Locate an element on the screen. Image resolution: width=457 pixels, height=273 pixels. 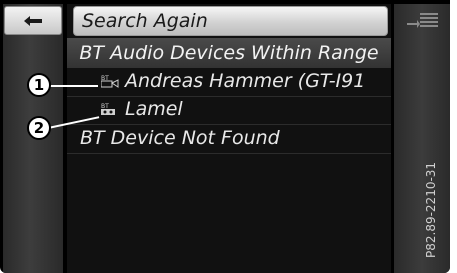
header-title: BT Audio Devices Within Range is located at coordinates (229, 53).